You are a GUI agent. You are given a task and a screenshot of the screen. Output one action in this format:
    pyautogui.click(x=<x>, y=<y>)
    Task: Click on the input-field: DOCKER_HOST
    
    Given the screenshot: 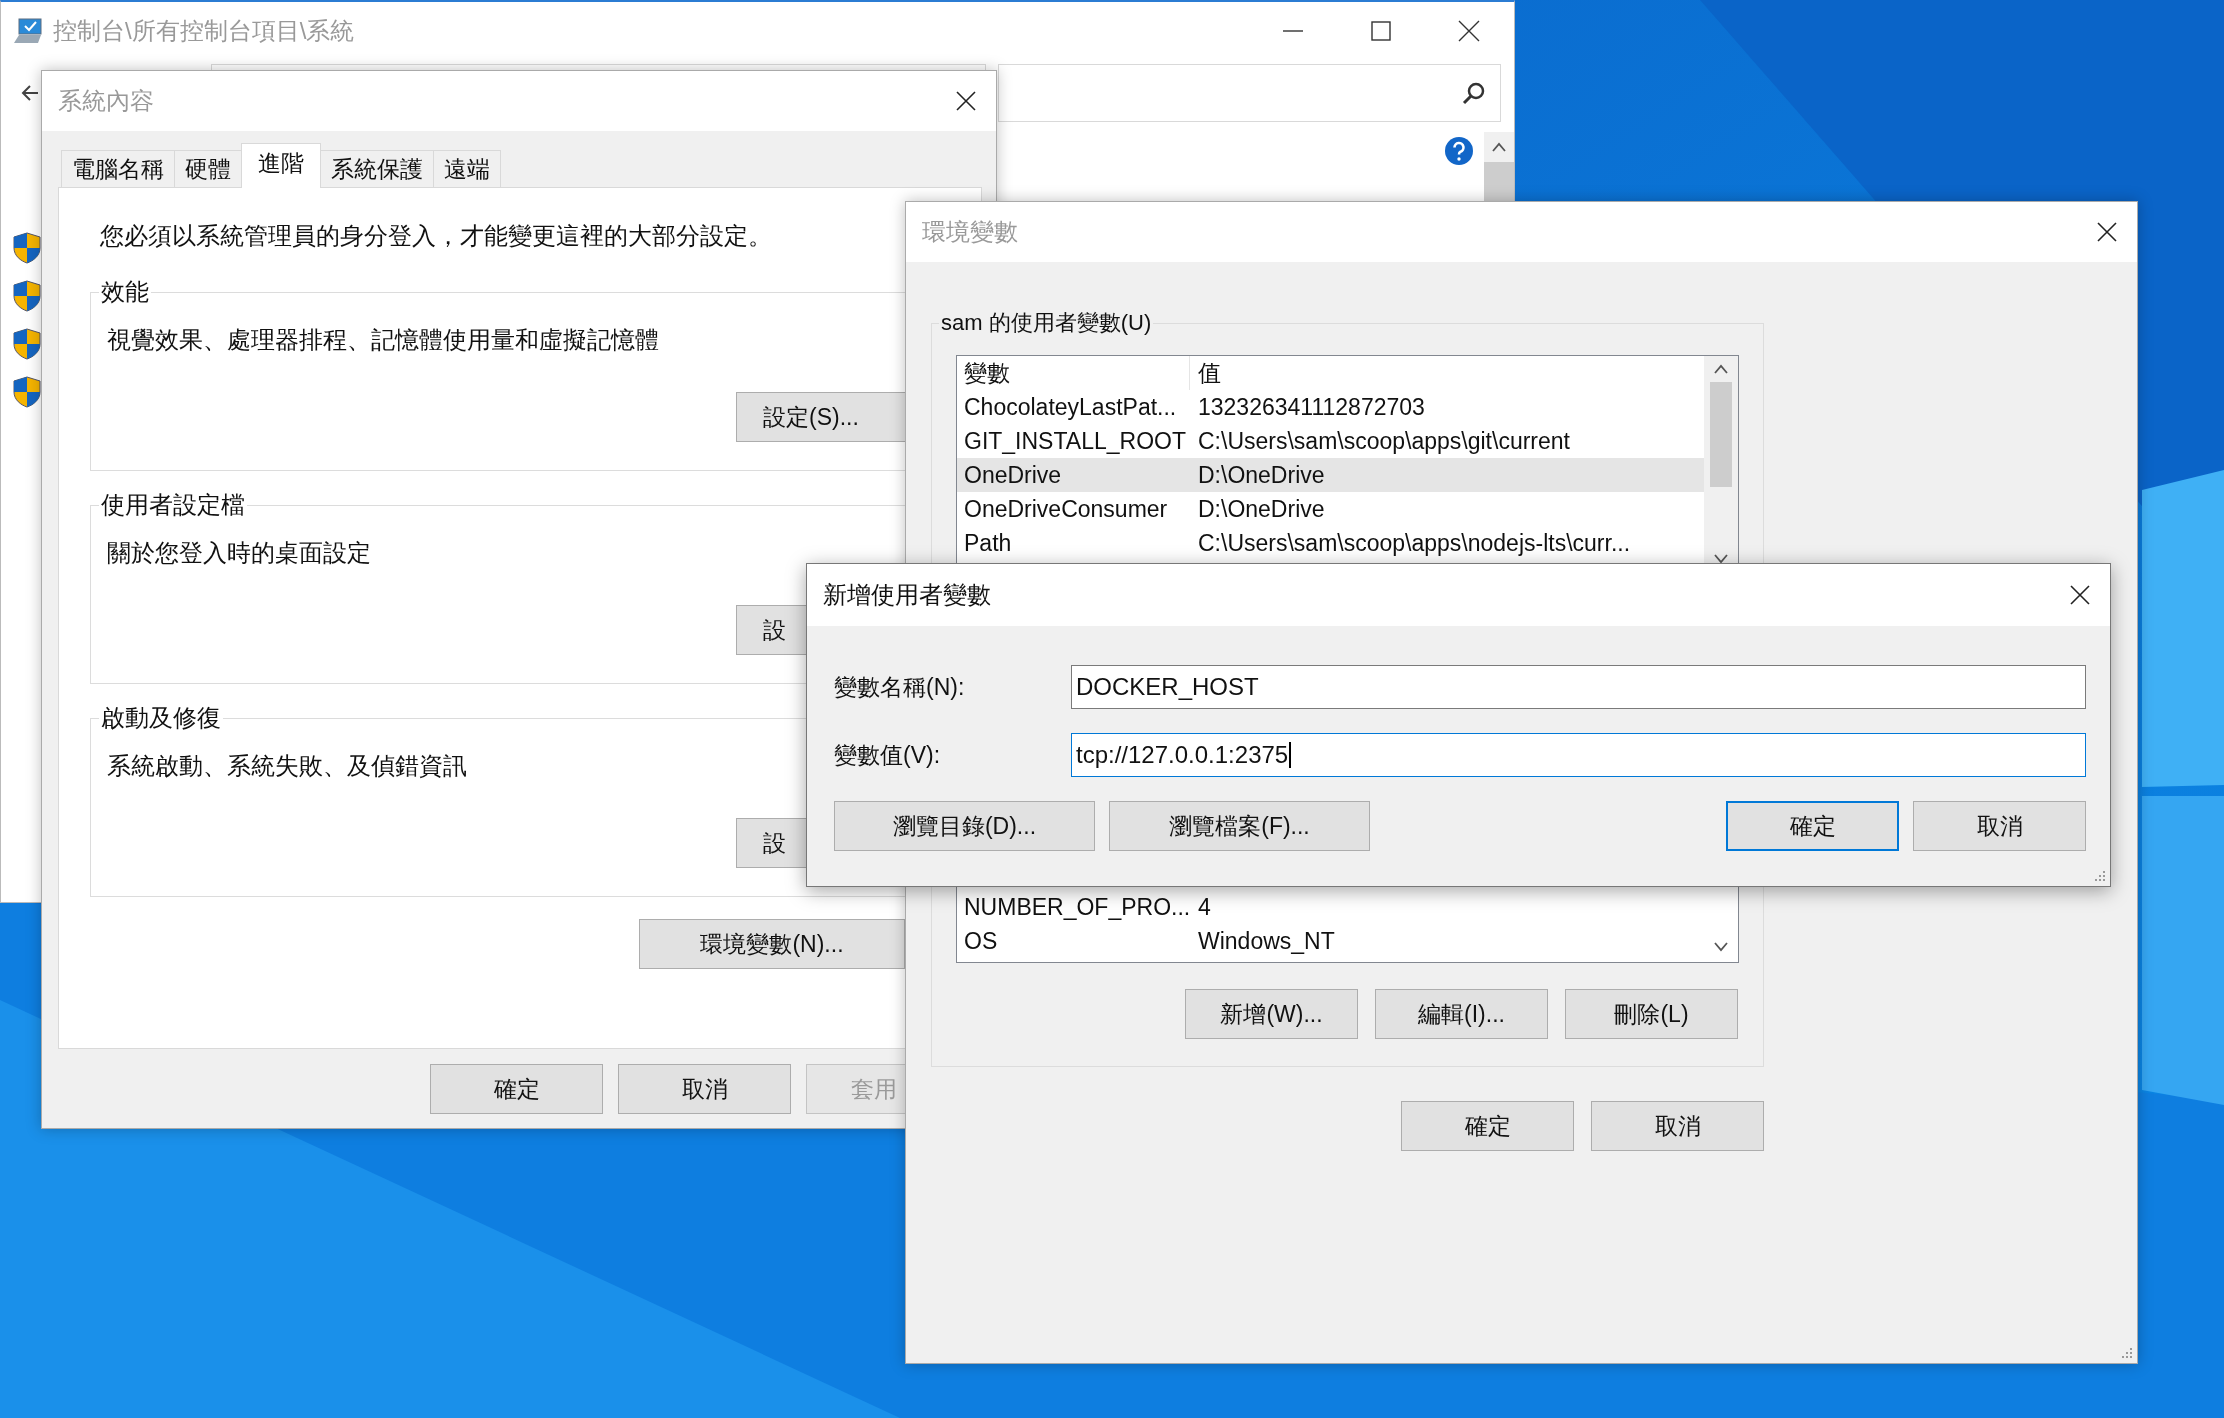 What is the action you would take?
    pyautogui.click(x=1578, y=687)
    